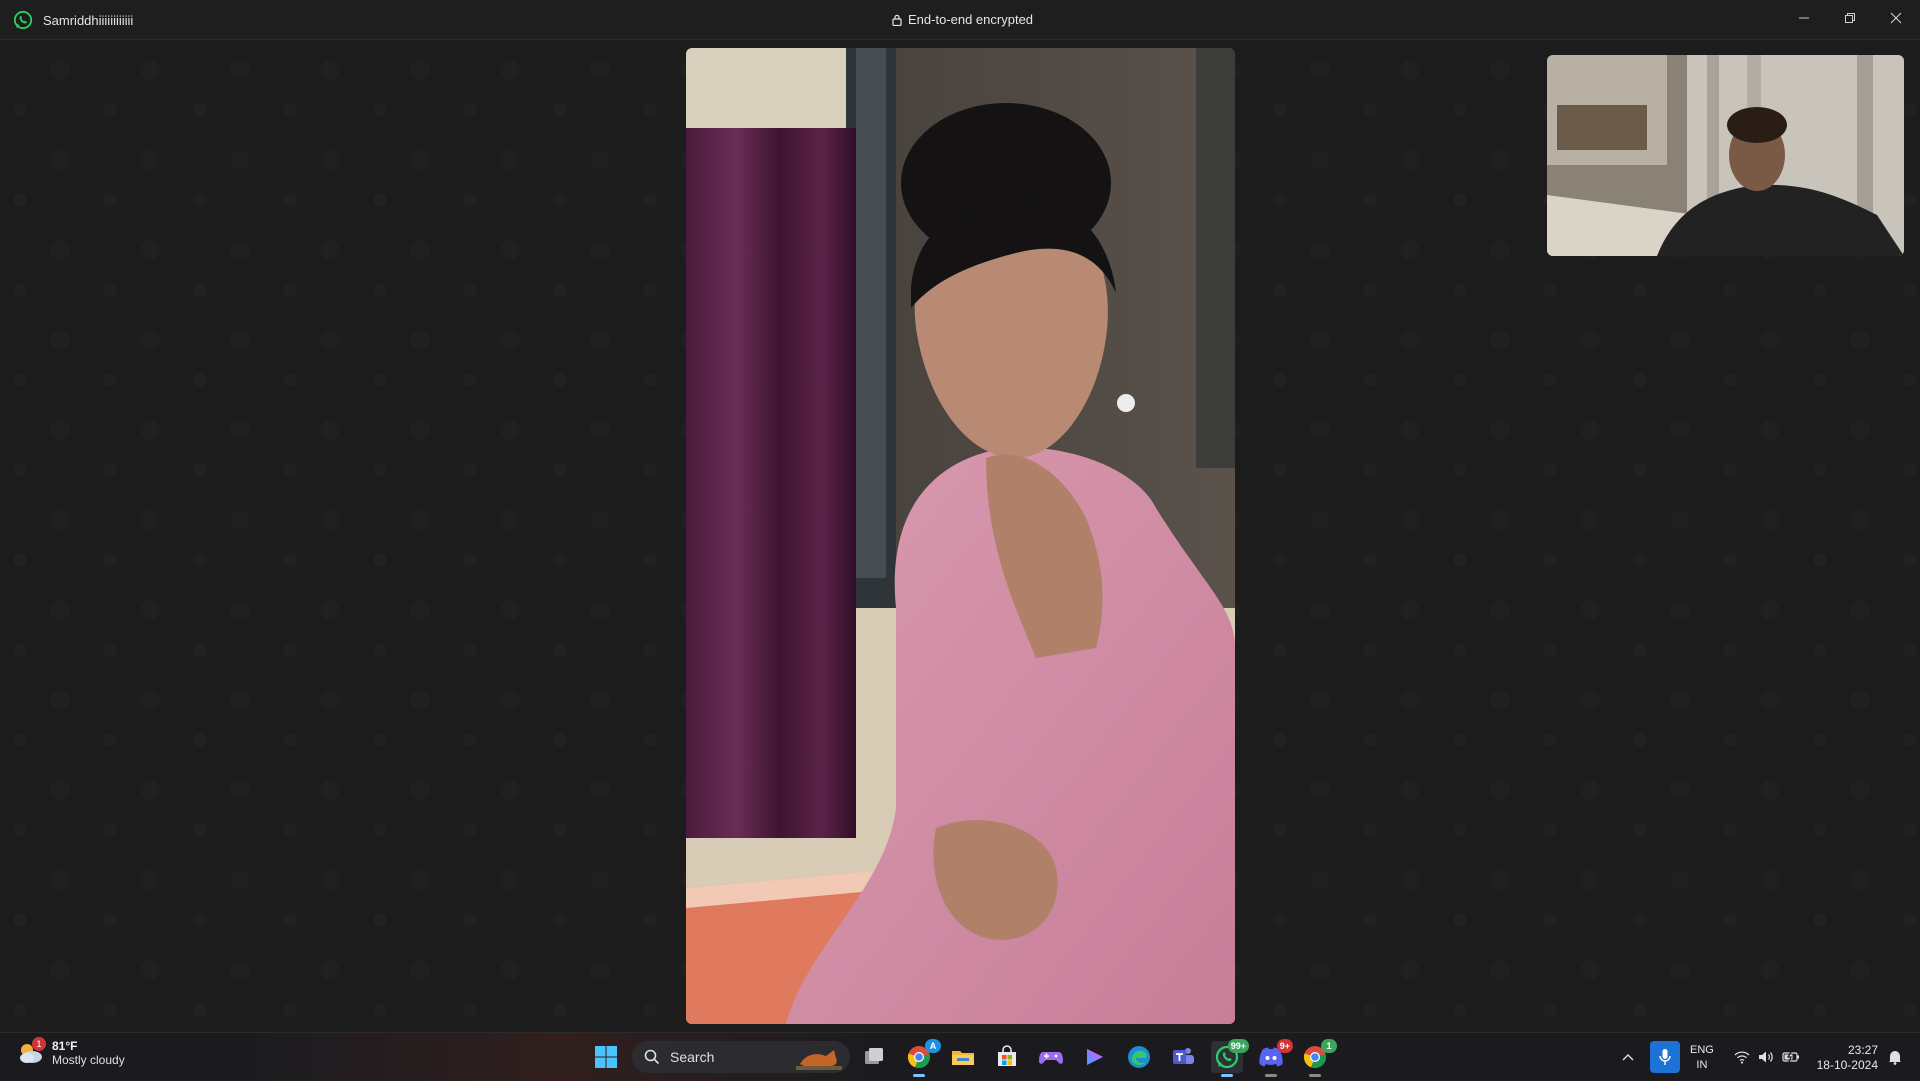  I want to click on teams-button, so click(1183, 1057).